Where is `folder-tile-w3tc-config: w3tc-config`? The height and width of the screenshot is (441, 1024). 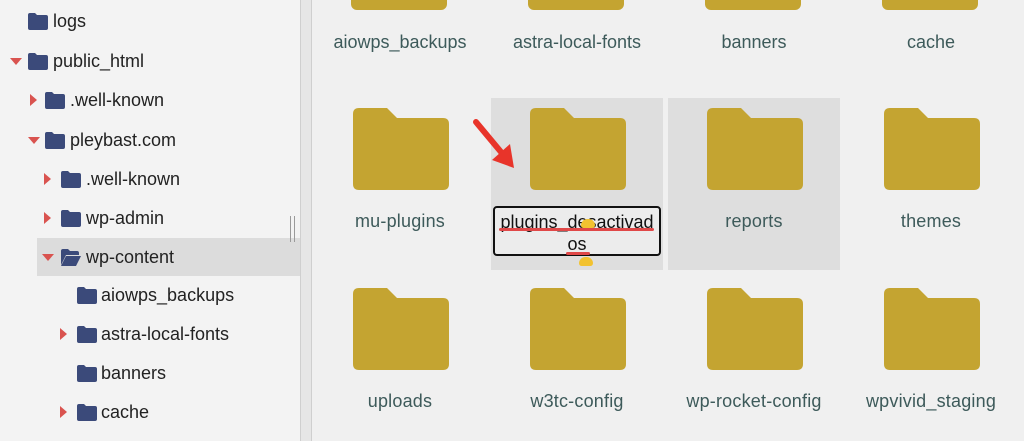 folder-tile-w3tc-config: w3tc-config is located at coordinates (577, 359).